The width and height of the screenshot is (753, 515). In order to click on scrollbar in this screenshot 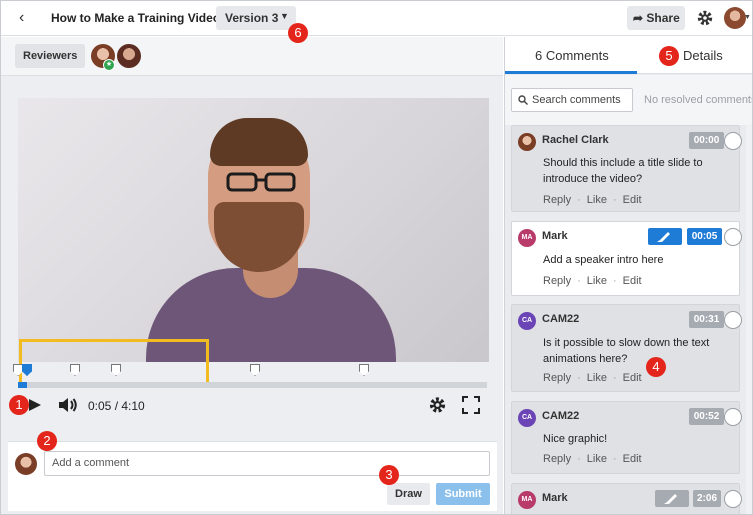, I will do `click(749, 319)`.